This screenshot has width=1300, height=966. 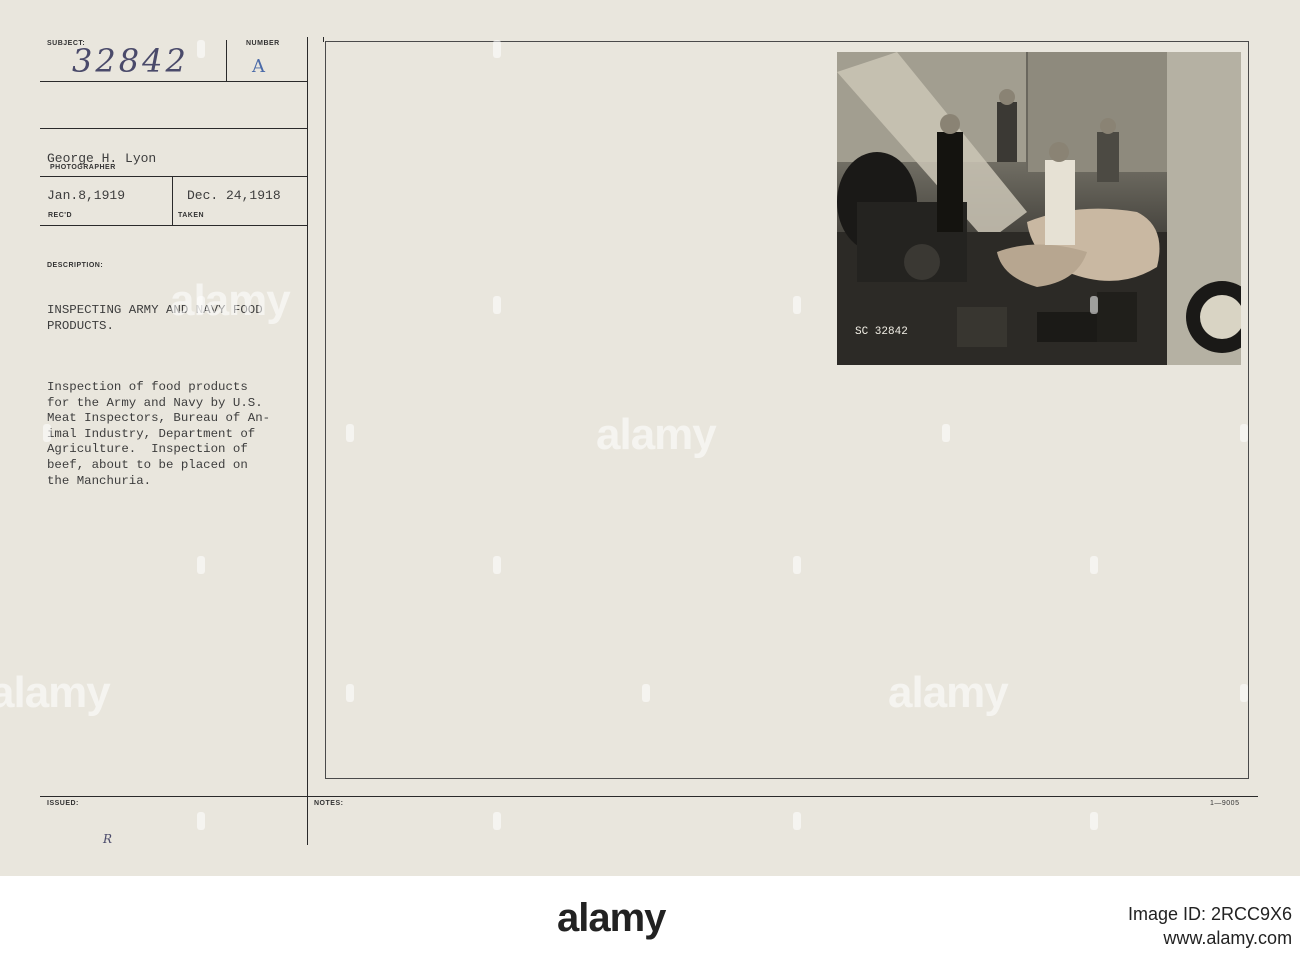 What do you see at coordinates (151, 433) in the screenshot?
I see `description-line: imal Industry, Department of` at bounding box center [151, 433].